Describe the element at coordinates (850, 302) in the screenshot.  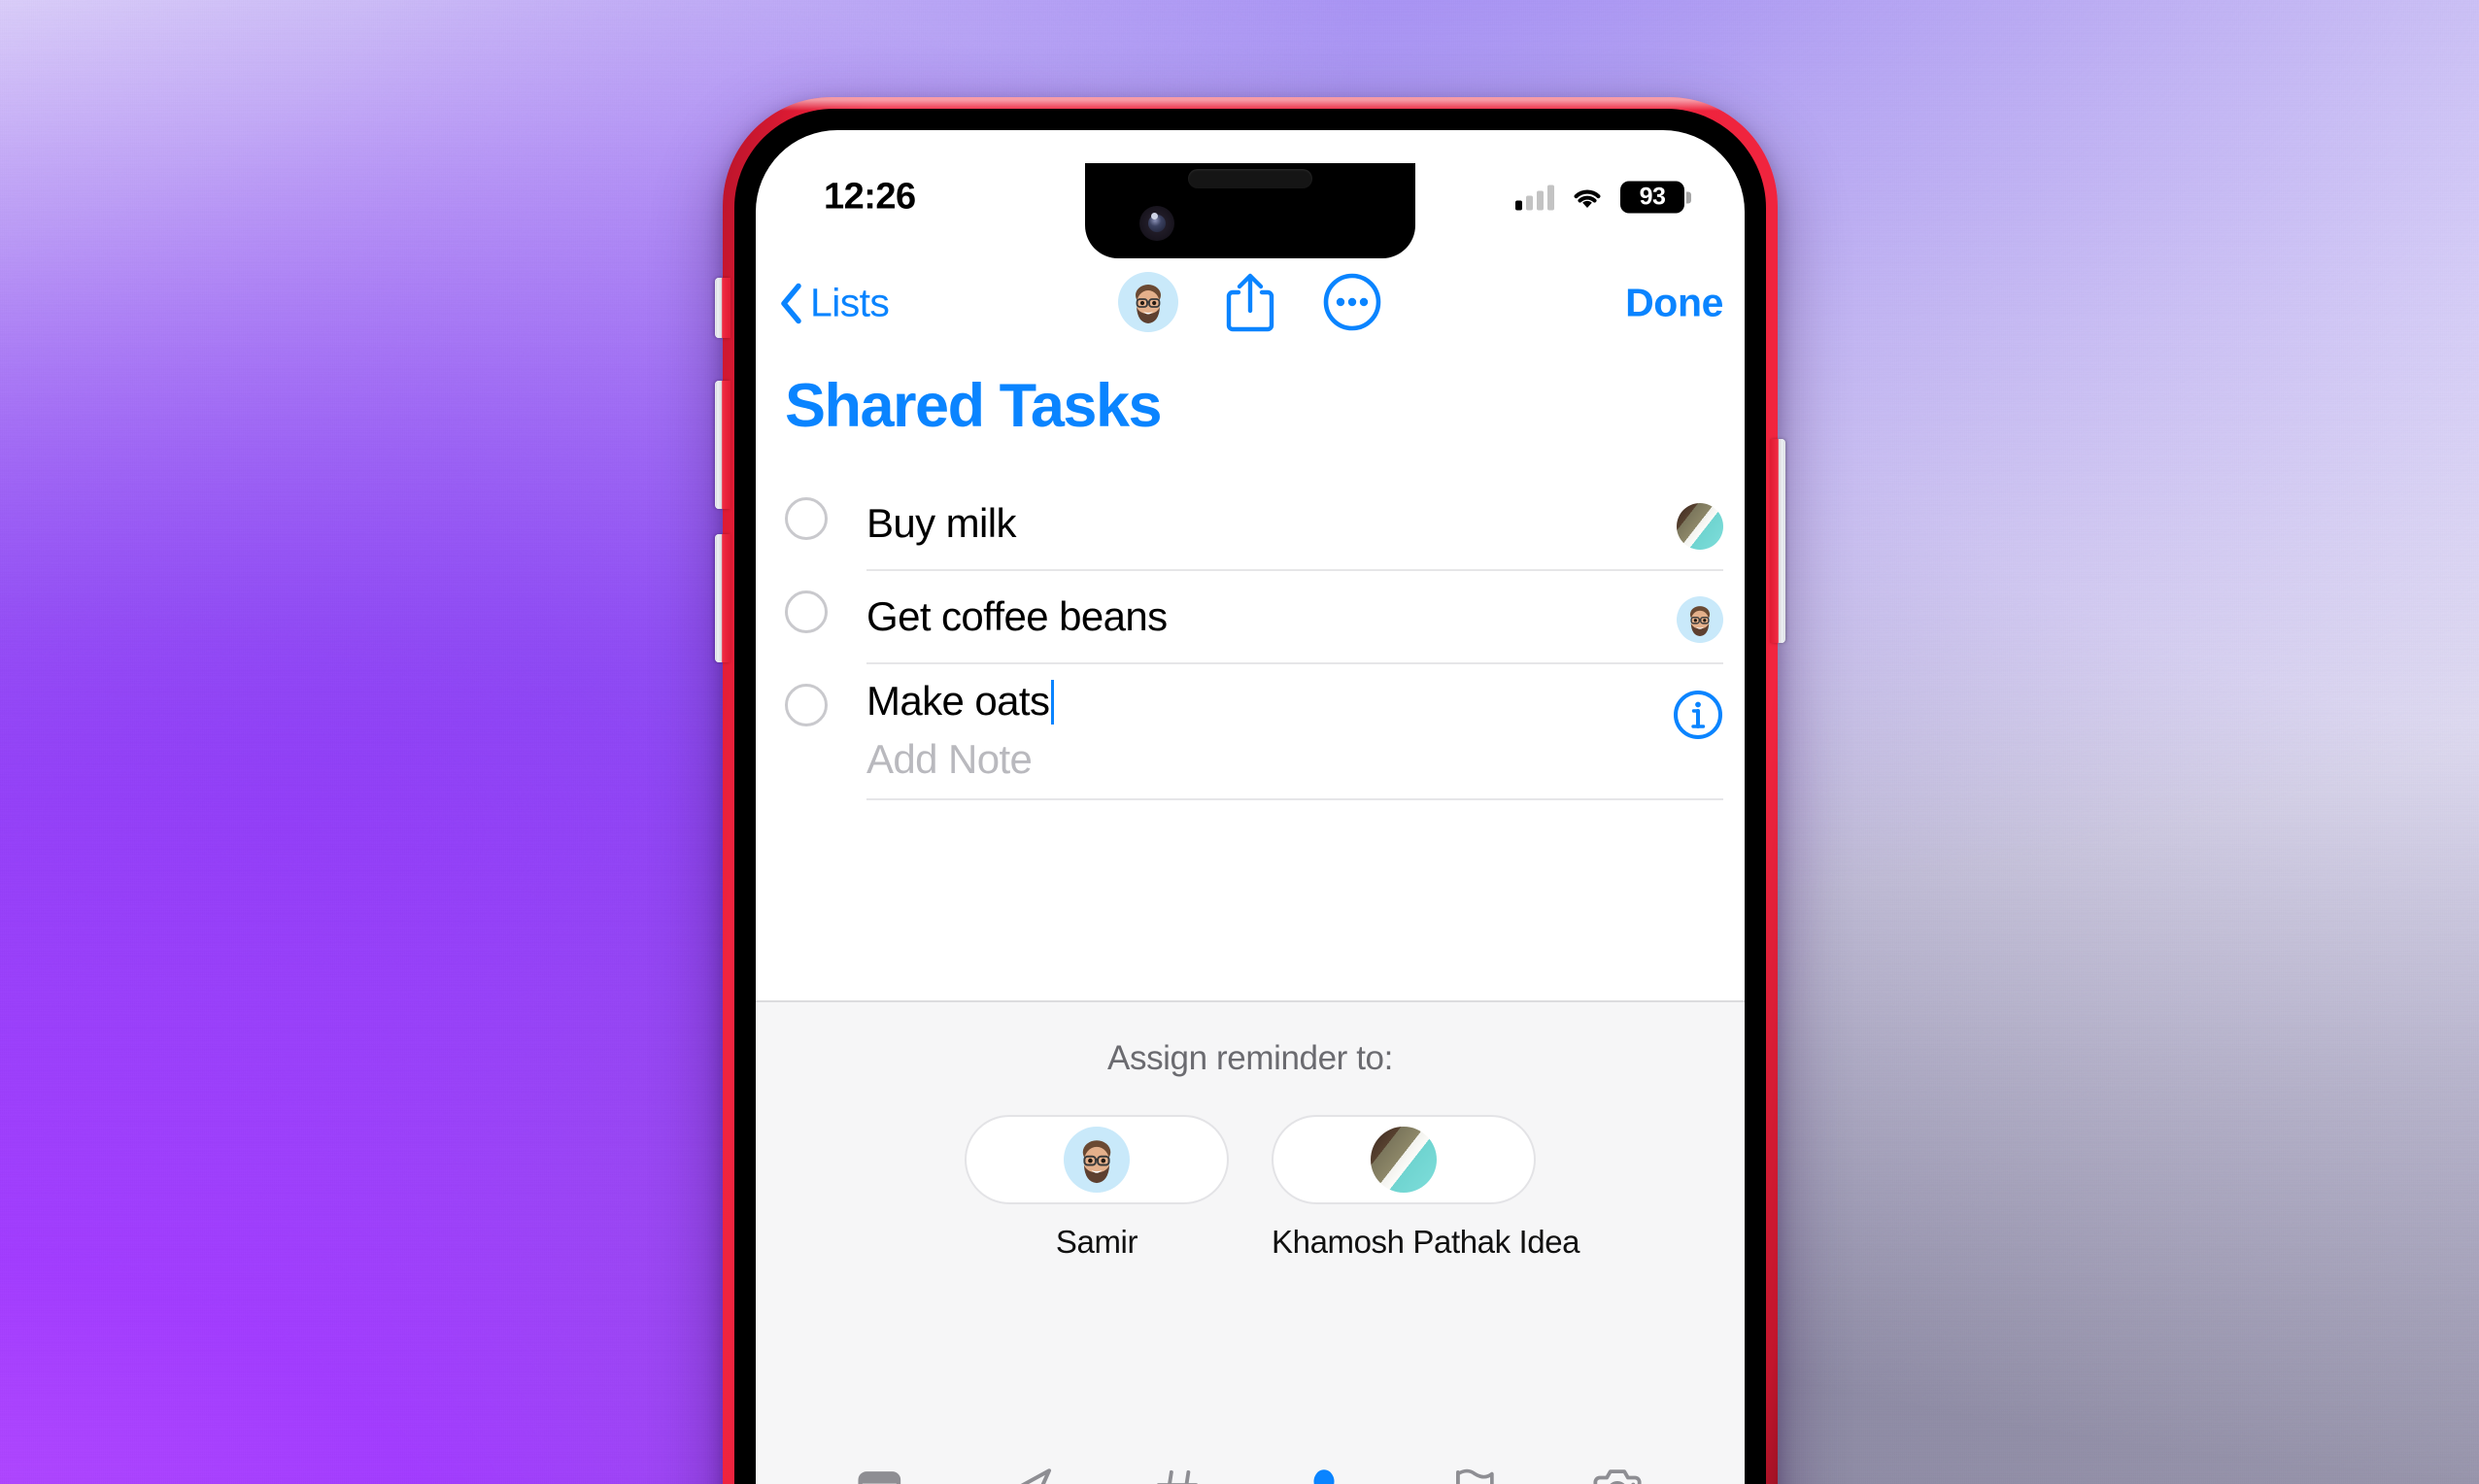
I see `back-button-label: Lists` at that location.